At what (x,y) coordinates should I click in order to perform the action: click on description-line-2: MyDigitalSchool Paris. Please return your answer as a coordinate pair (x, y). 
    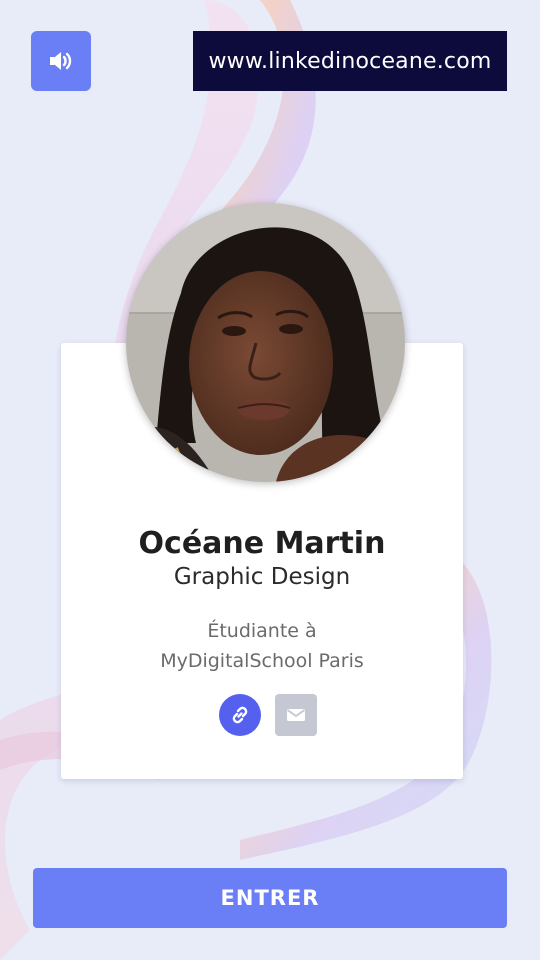
    Looking at the image, I should click on (262, 661).